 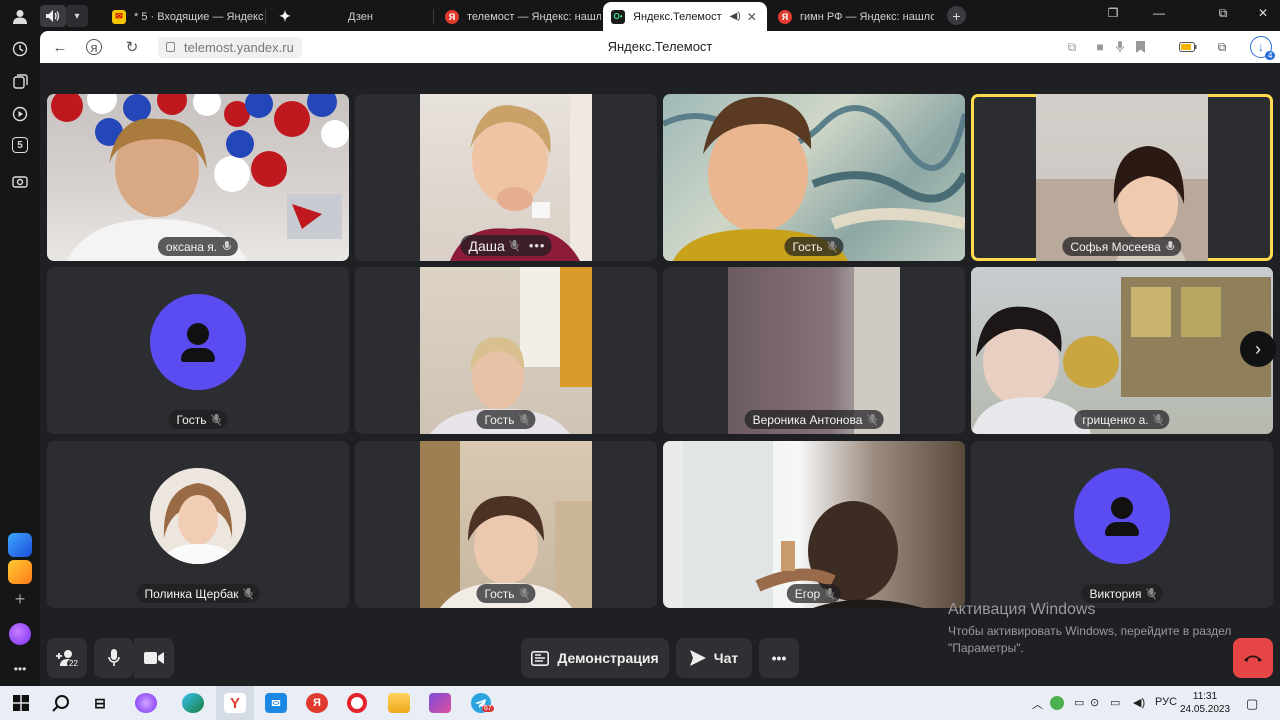 What do you see at coordinates (814, 350) in the screenshot?
I see `participant-tile: Вероника Антонова` at bounding box center [814, 350].